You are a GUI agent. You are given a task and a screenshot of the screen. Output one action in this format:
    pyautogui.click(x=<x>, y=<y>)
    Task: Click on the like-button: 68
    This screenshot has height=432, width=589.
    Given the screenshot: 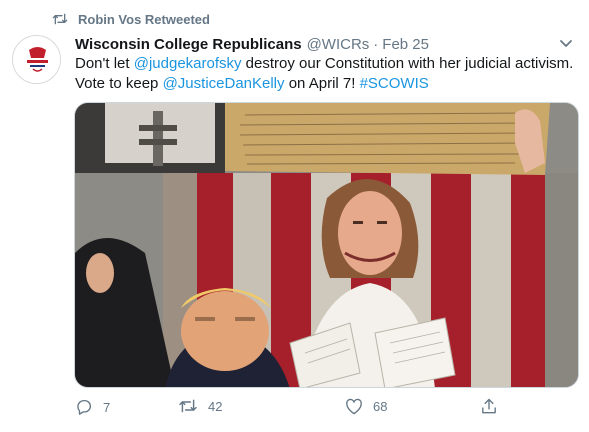 What is the action you would take?
    pyautogui.click(x=366, y=406)
    